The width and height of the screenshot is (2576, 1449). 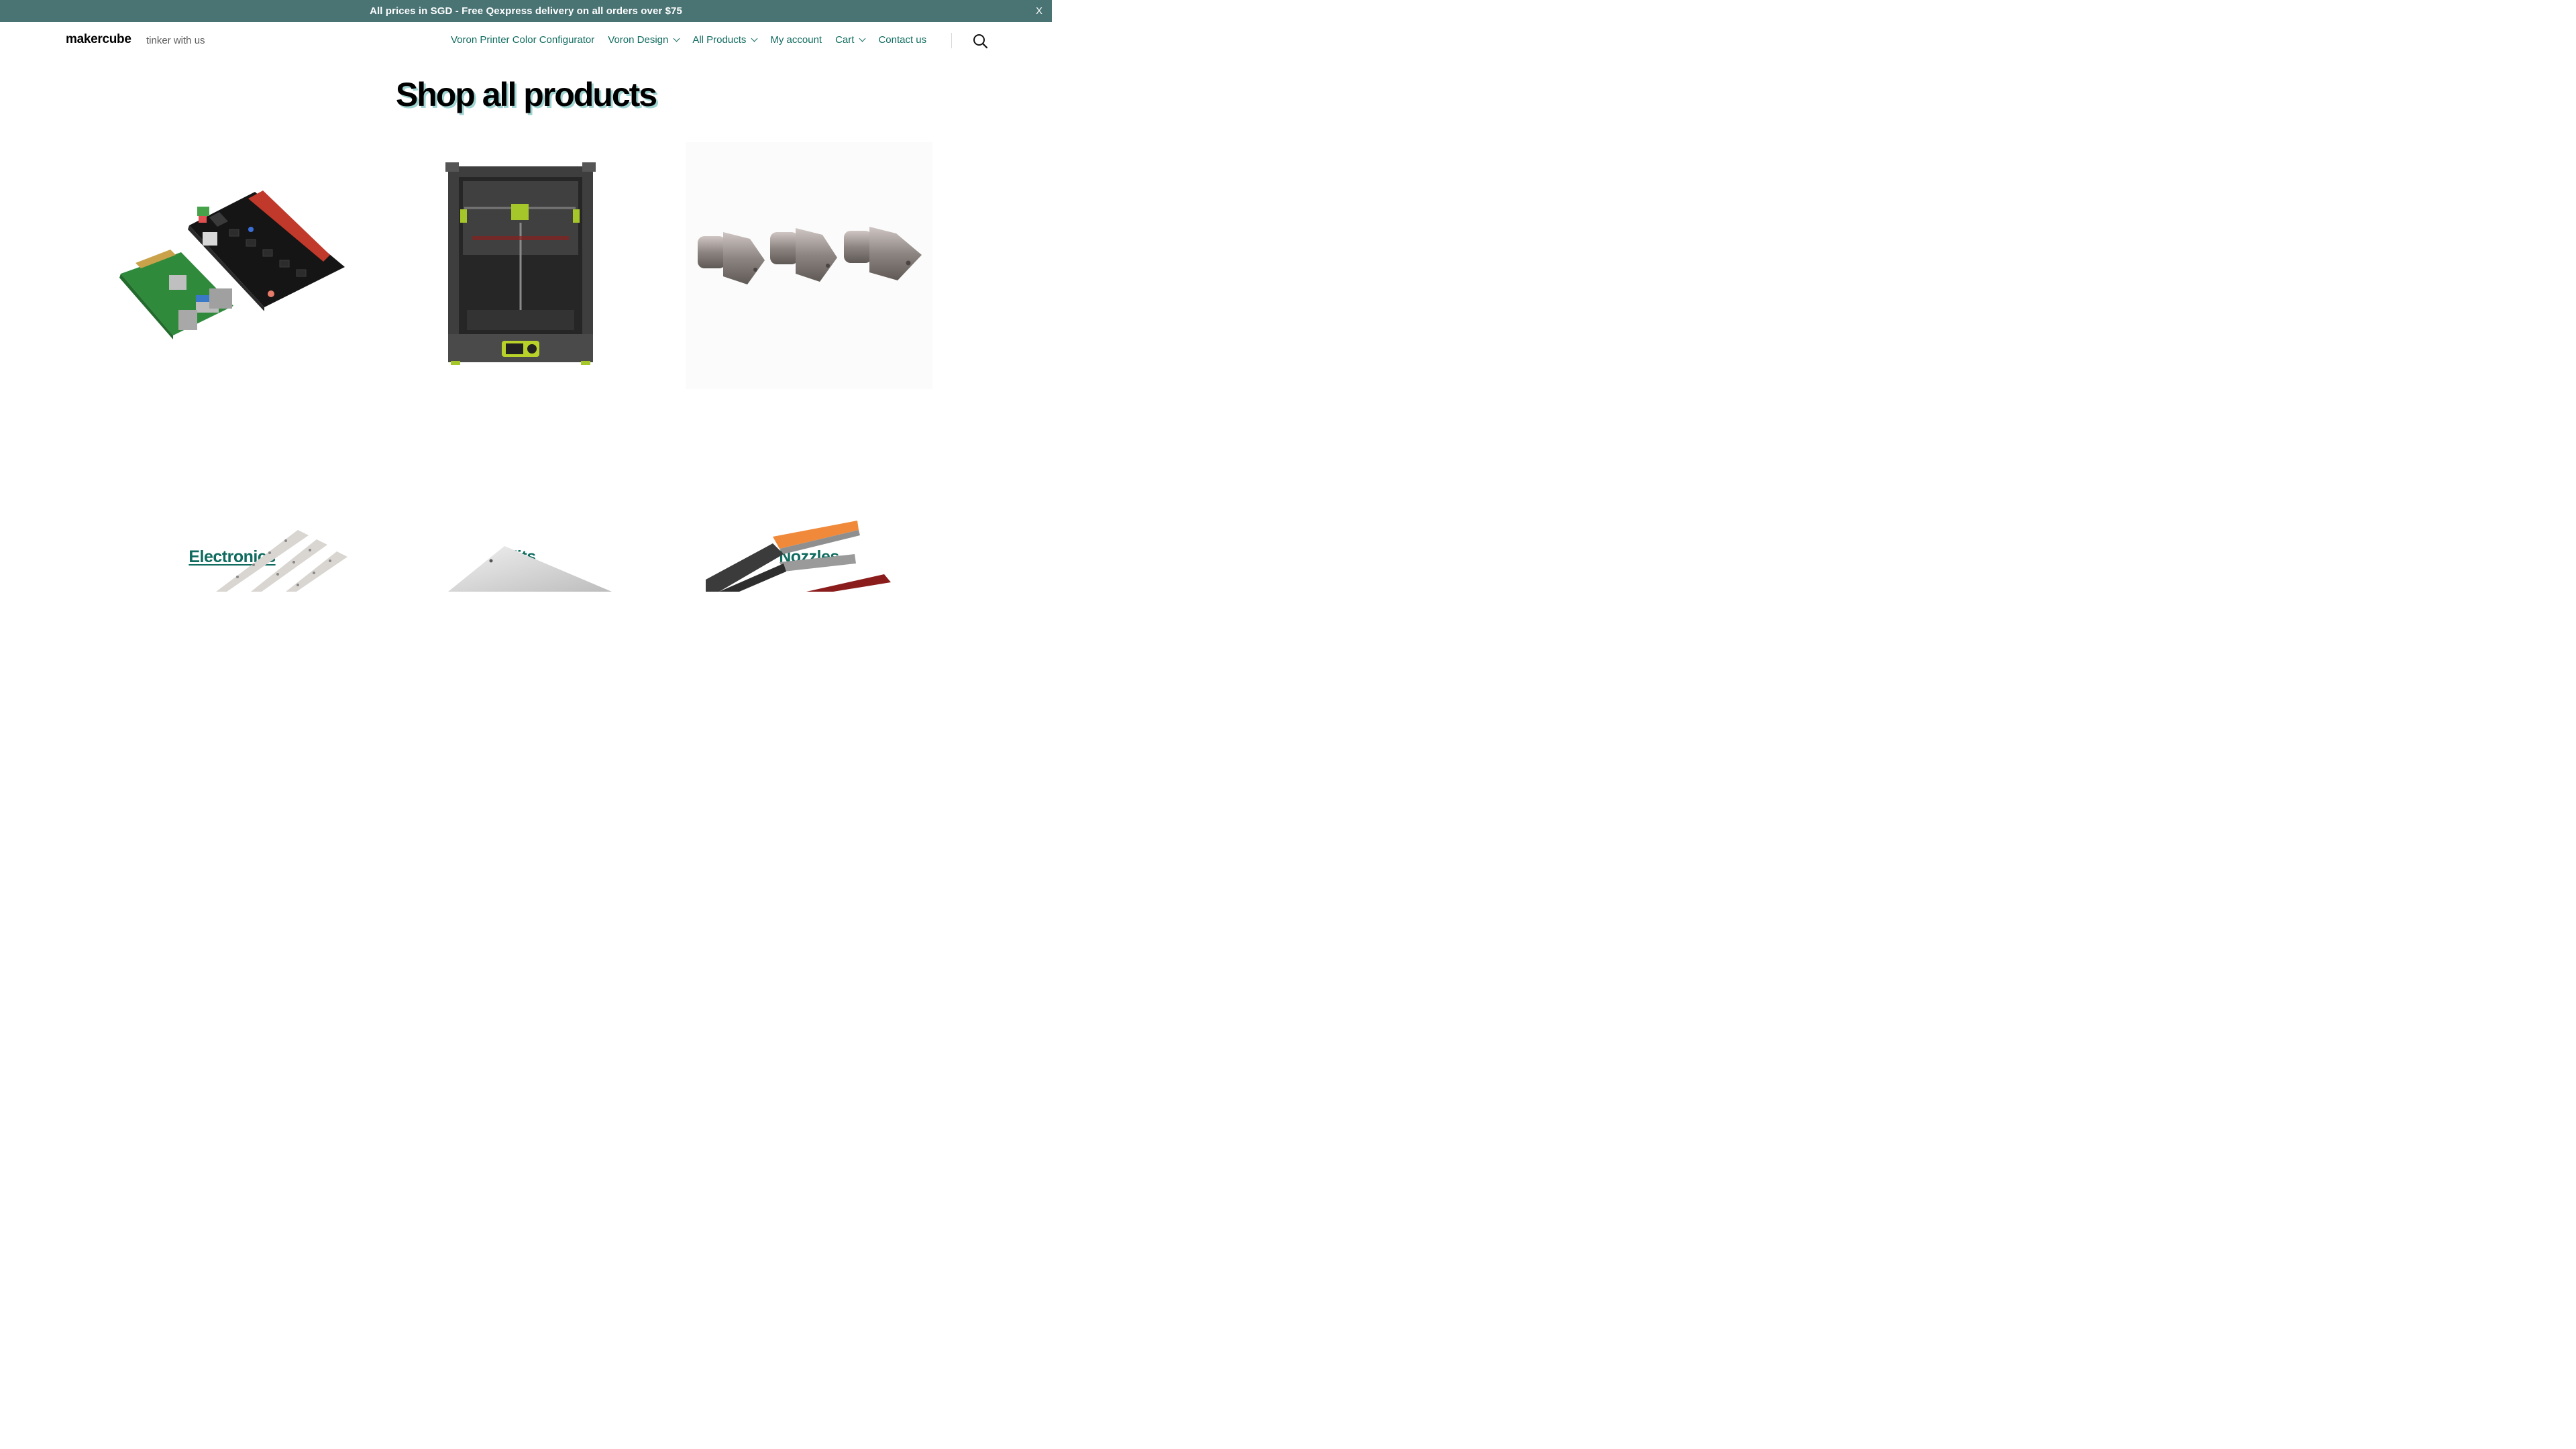 I want to click on page-title: Shop all products, so click(x=526, y=94).